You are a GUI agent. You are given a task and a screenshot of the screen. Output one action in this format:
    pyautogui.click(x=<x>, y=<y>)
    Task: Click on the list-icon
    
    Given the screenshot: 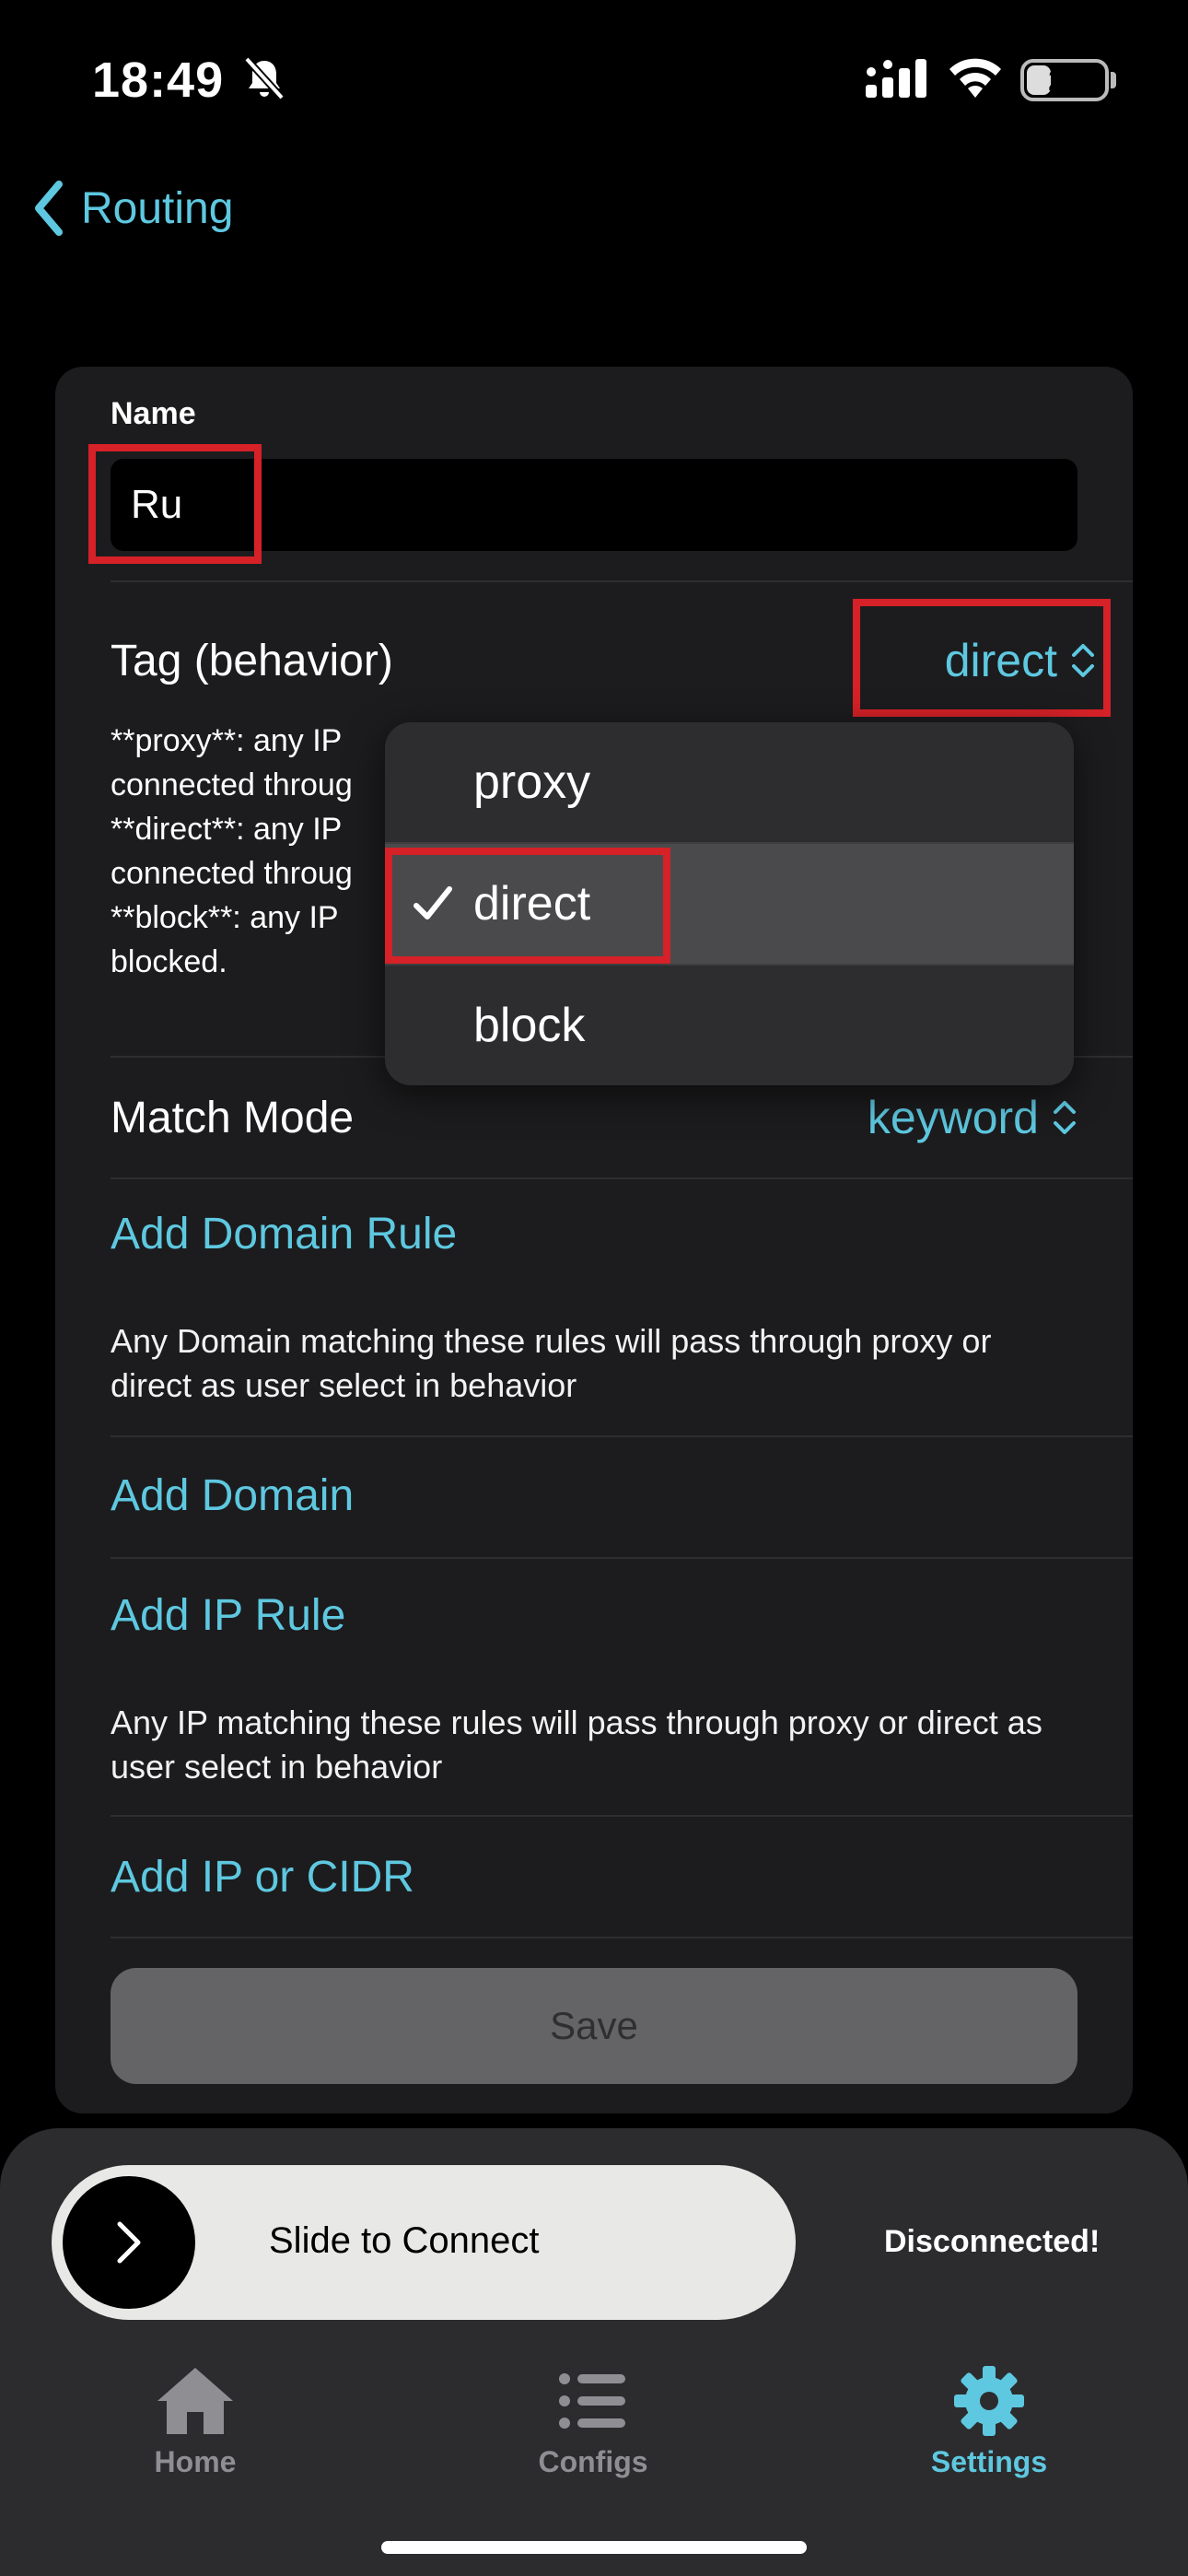 What is the action you would take?
    pyautogui.click(x=592, y=2401)
    